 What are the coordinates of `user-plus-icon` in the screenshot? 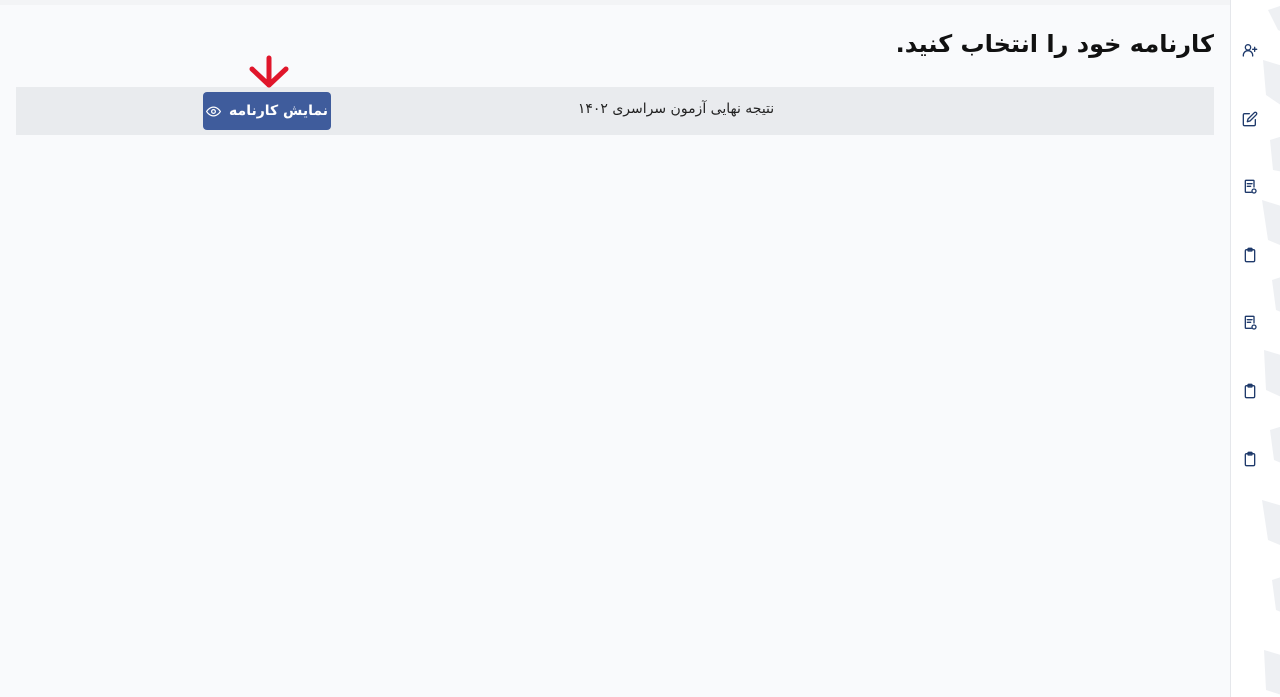 It's located at (1250, 50).